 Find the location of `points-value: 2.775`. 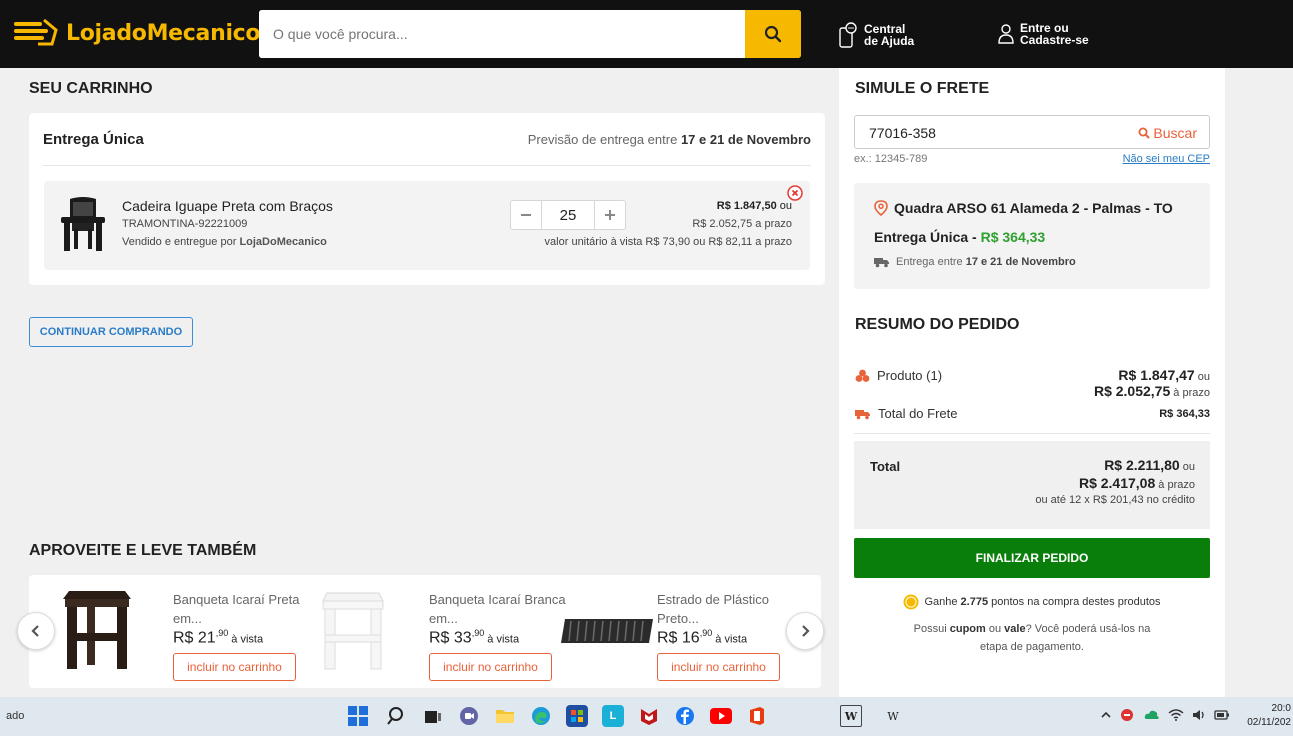

points-value: 2.775 is located at coordinates (974, 602).